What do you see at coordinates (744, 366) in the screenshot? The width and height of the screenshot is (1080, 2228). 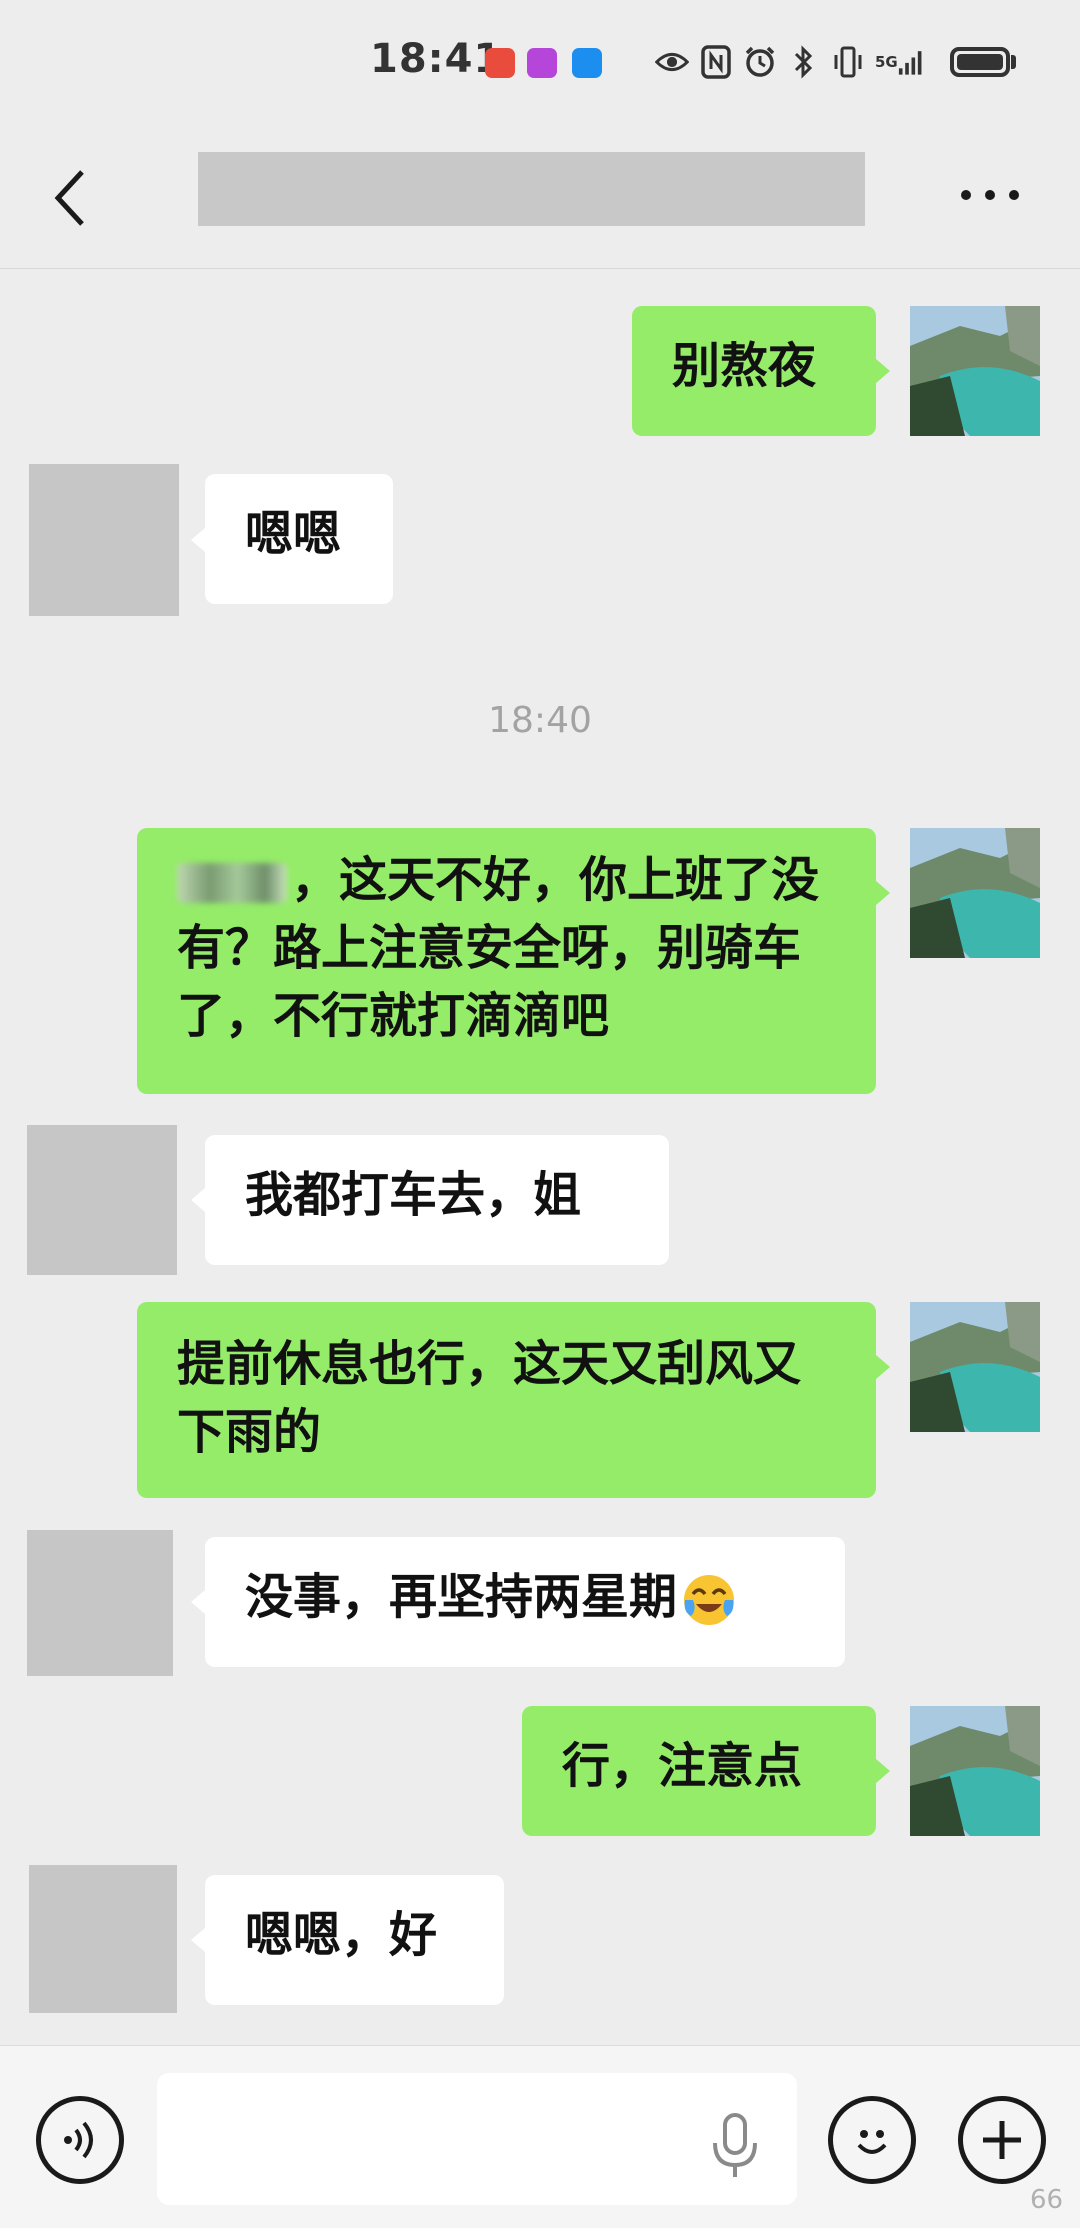 I see `message-text: 别熬夜` at bounding box center [744, 366].